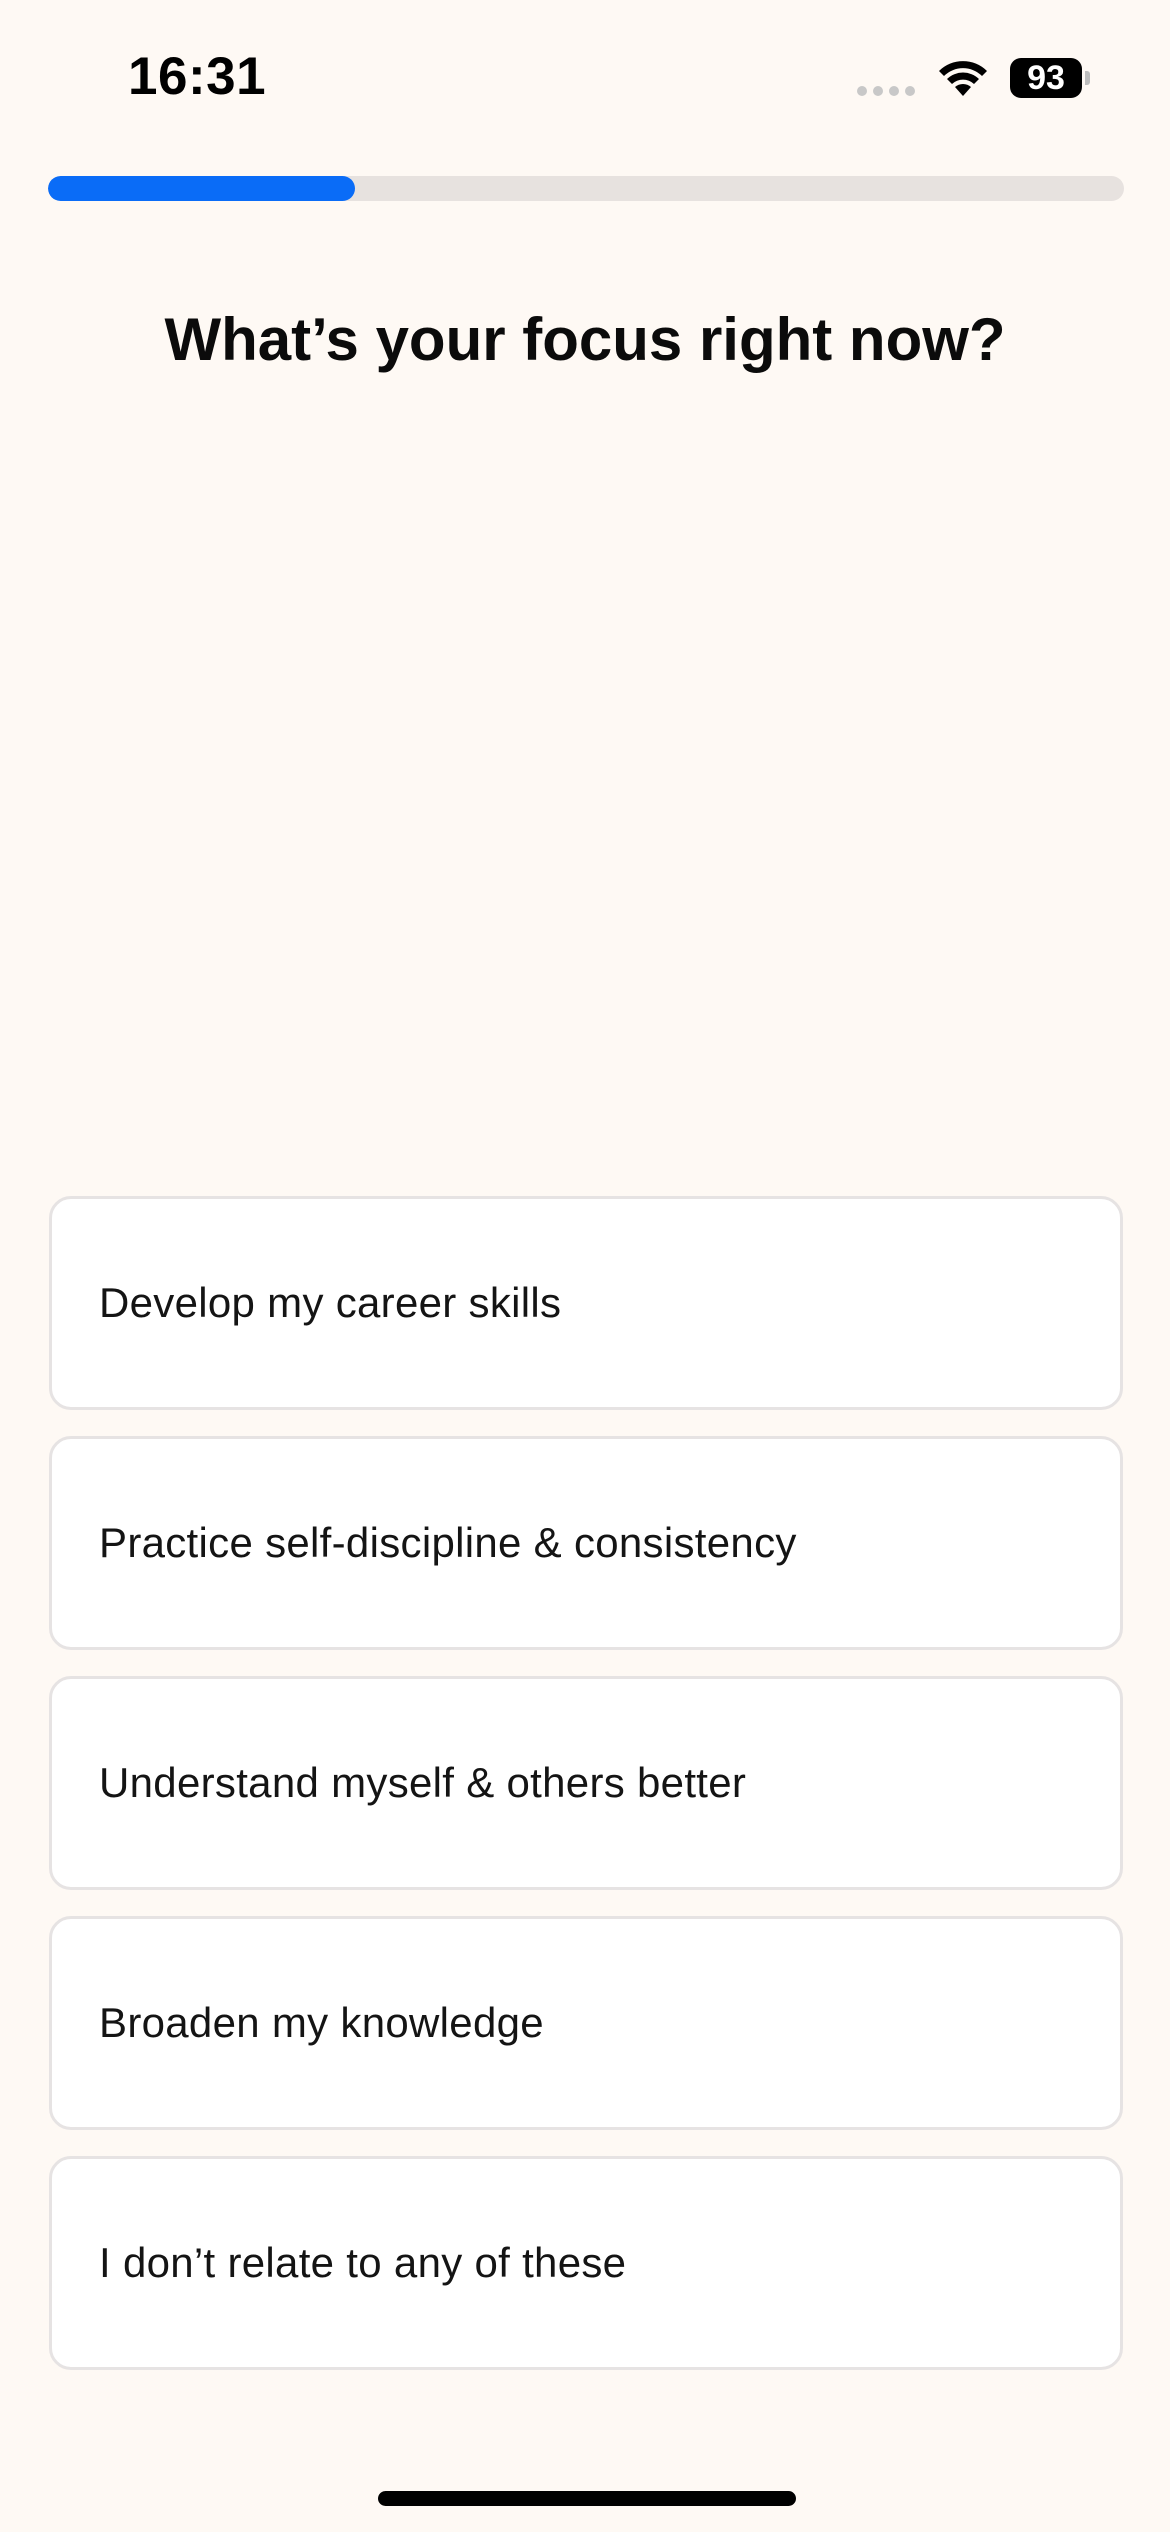 Image resolution: width=1170 pixels, height=2532 pixels. Describe the element at coordinates (321, 2022) in the screenshot. I see `option-label: Broaden my knowledge` at that location.